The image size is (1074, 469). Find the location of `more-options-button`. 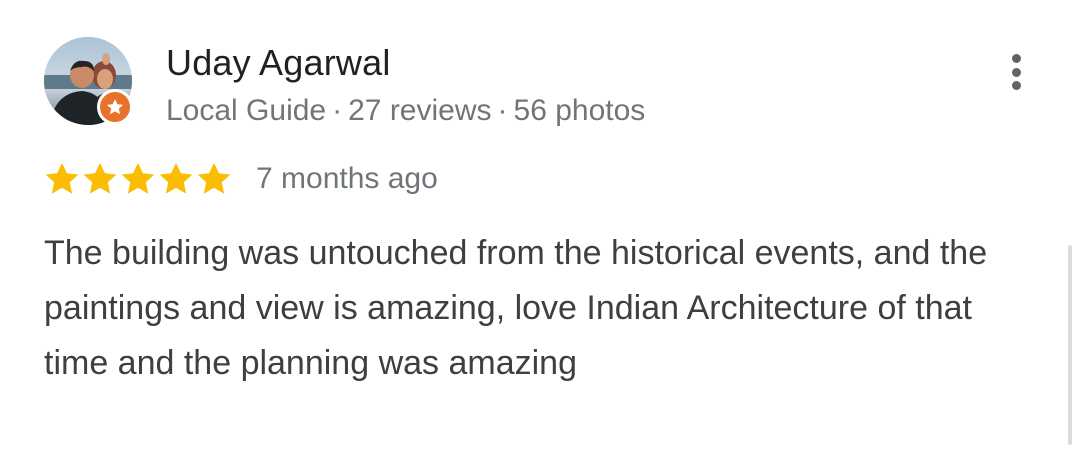

more-options-button is located at coordinates (1016, 72).